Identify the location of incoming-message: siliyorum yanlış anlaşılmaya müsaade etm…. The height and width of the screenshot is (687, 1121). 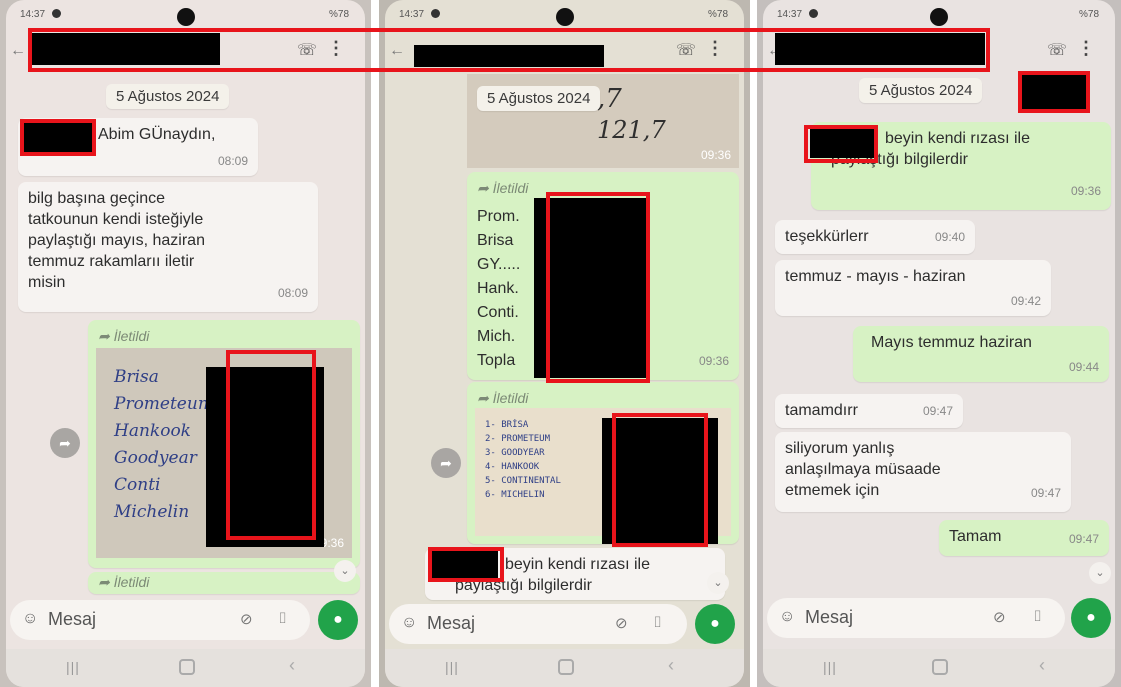
(923, 472).